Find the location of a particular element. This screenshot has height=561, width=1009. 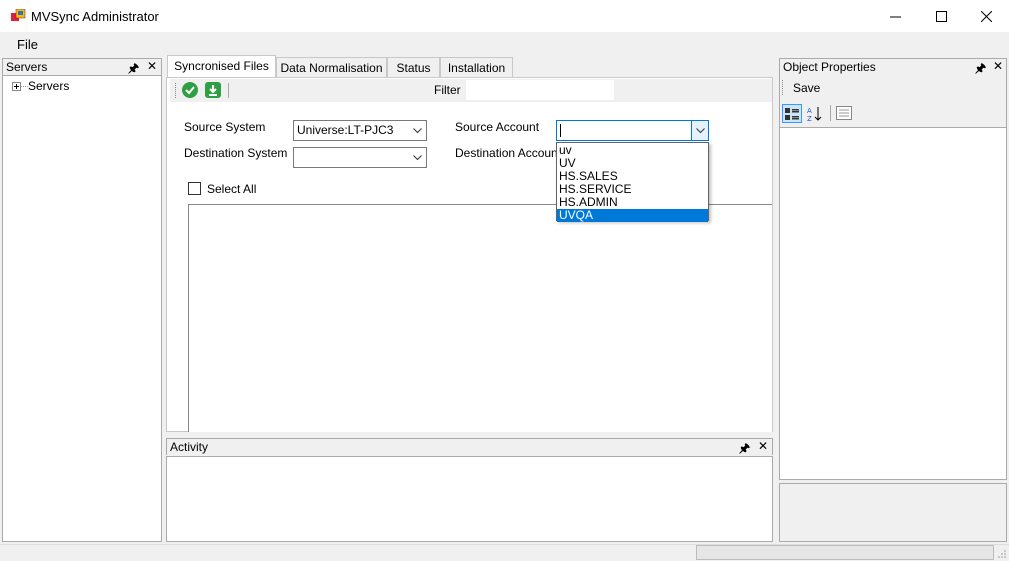

source-account-dropdown: uv UV HS.SALES HS.SERVICE HS.ADMIN UVQA is located at coordinates (632, 182).